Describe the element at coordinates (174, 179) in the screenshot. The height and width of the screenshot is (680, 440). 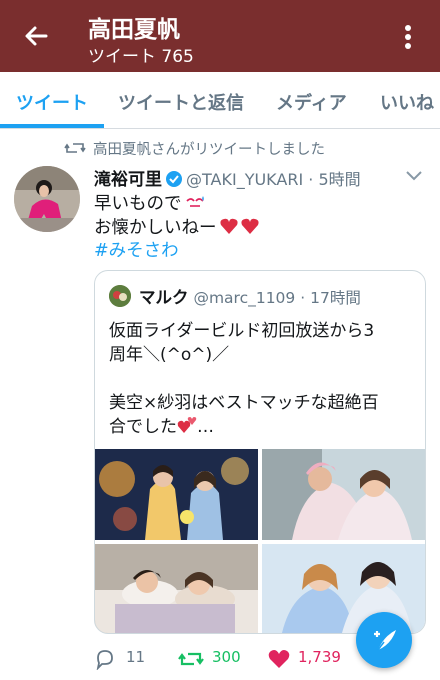
I see `verified-badge-icon` at that location.